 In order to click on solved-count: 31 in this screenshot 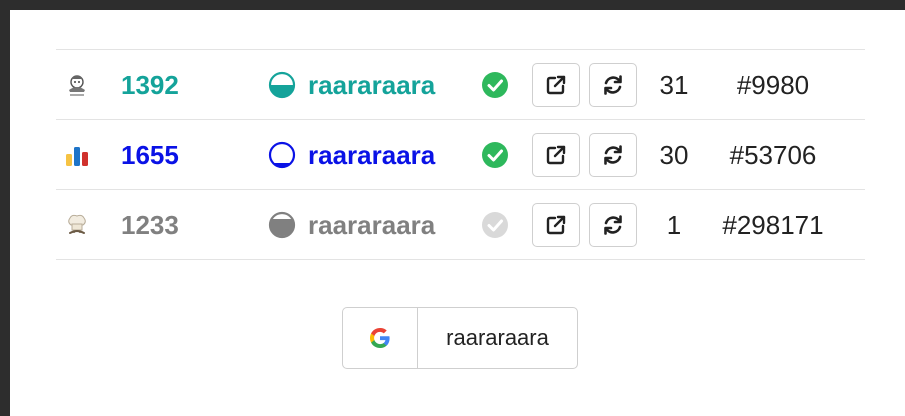, I will do `click(674, 85)`.